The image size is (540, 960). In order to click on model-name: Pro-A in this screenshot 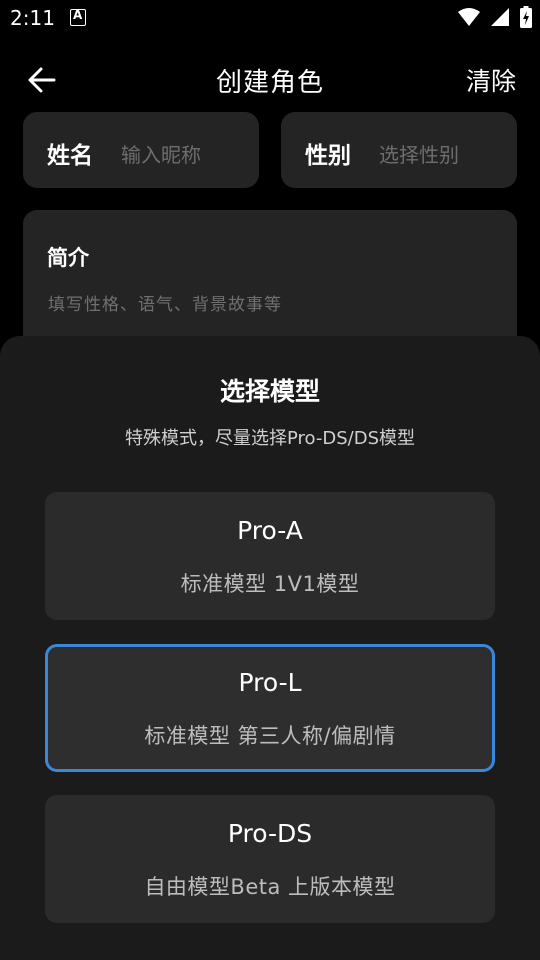, I will do `click(270, 530)`.